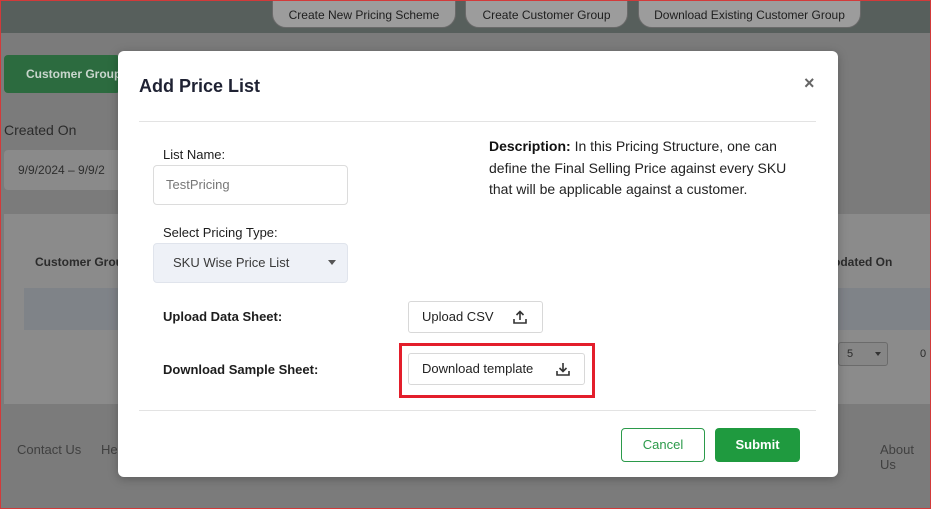 This screenshot has width=931, height=509. Describe the element at coordinates (663, 445) in the screenshot. I see `cancel-button: Cancel` at that location.